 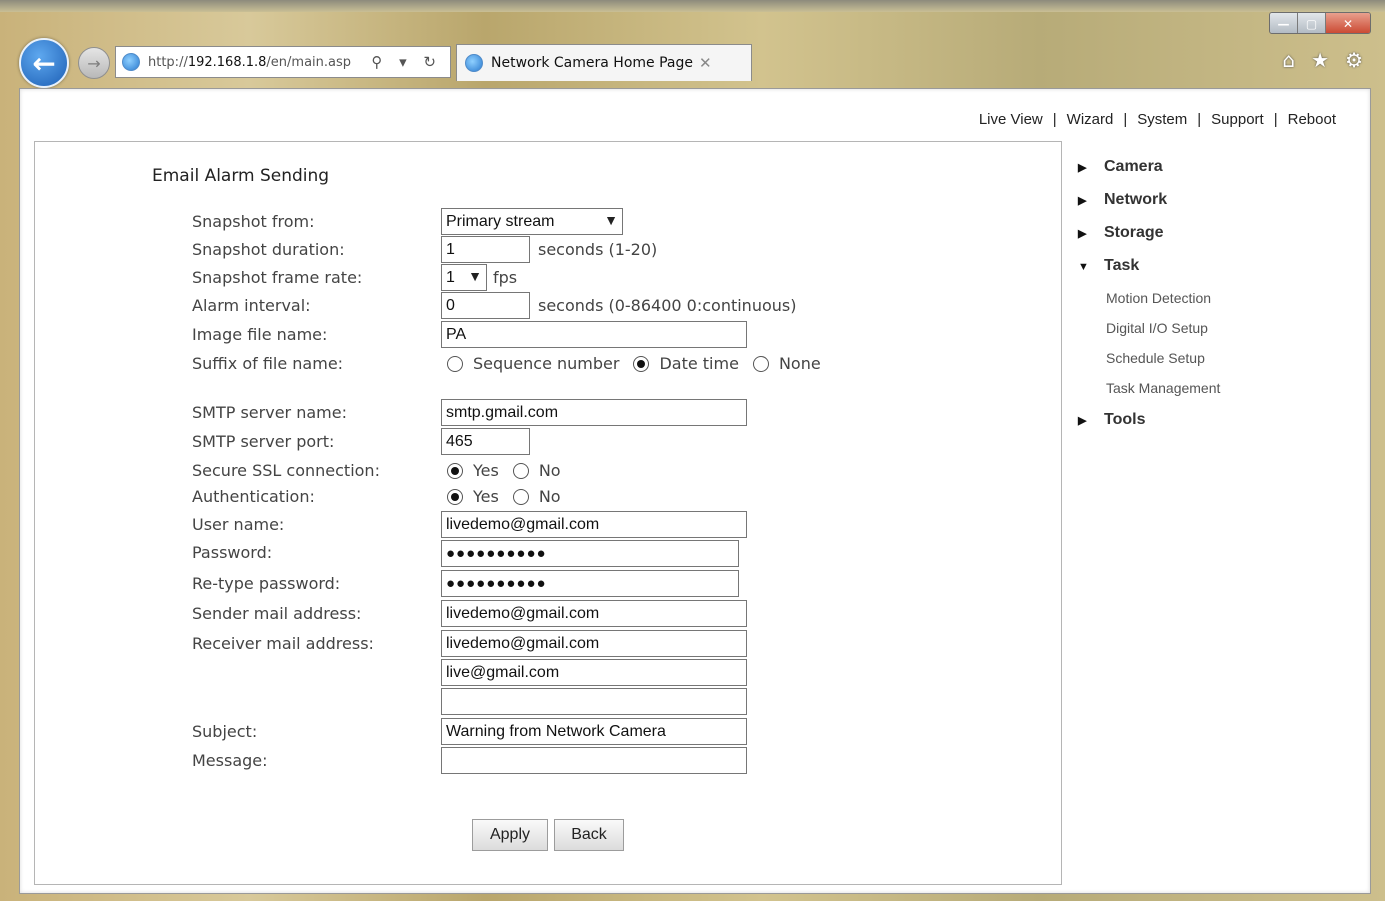 What do you see at coordinates (1108, 266) in the screenshot?
I see `menu-task: ▼ Task` at bounding box center [1108, 266].